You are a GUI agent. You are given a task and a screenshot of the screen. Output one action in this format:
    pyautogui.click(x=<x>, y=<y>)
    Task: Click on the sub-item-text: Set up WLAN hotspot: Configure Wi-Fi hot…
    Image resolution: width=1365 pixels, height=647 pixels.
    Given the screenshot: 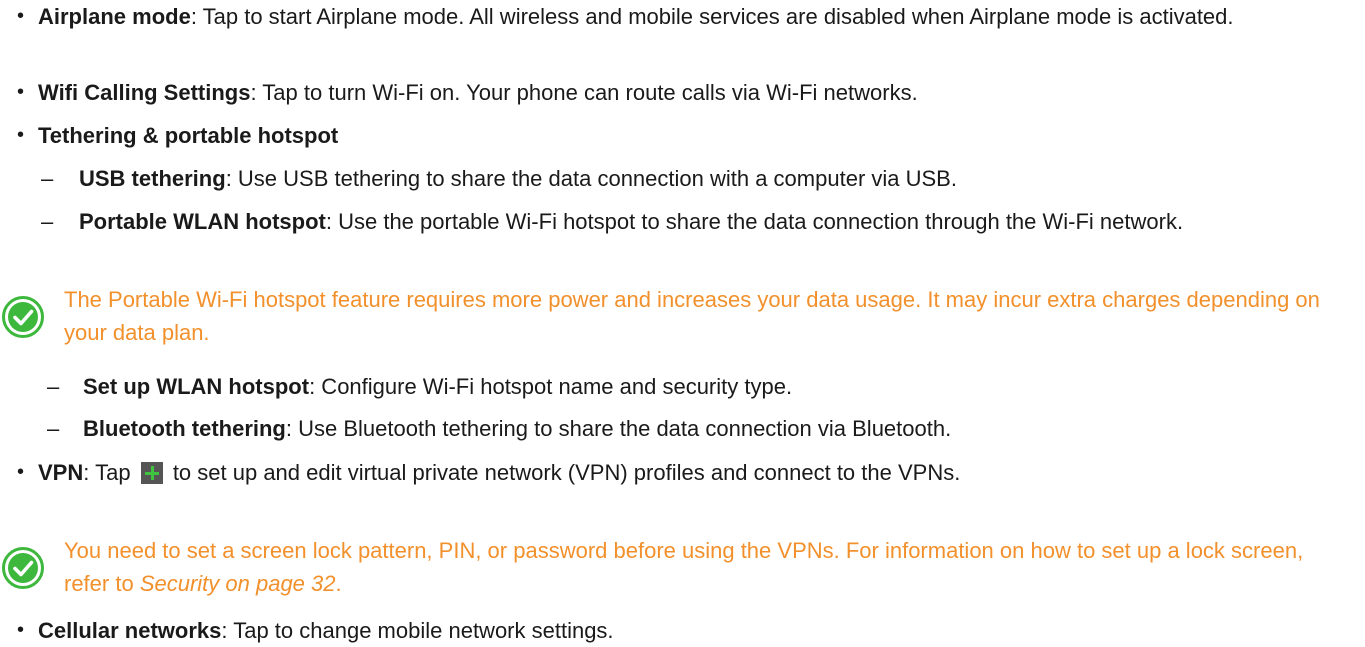 What is the action you would take?
    pyautogui.click(x=715, y=386)
    